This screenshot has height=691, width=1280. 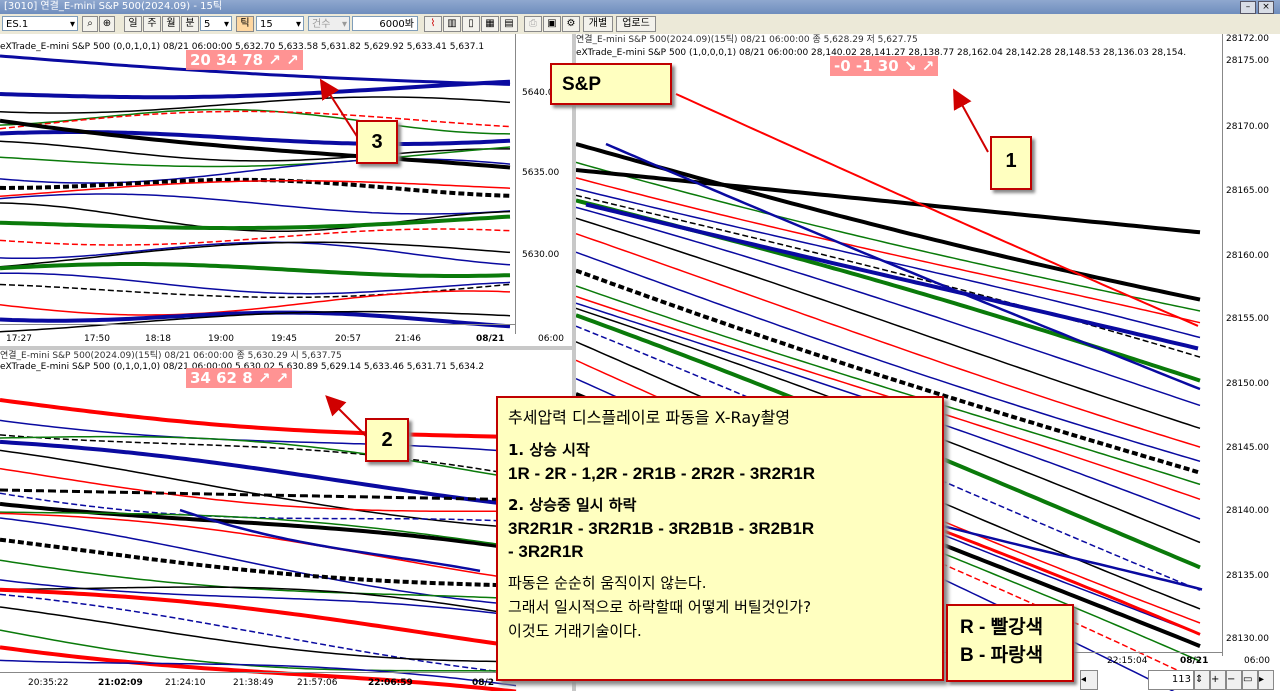 I want to click on callout-2: 2, so click(x=387, y=440).